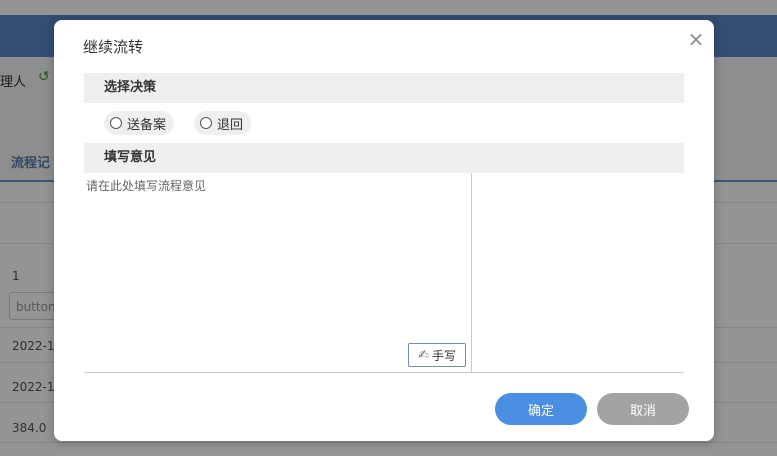 The width and height of the screenshot is (777, 456). I want to click on radio-label: 退回, so click(230, 125).